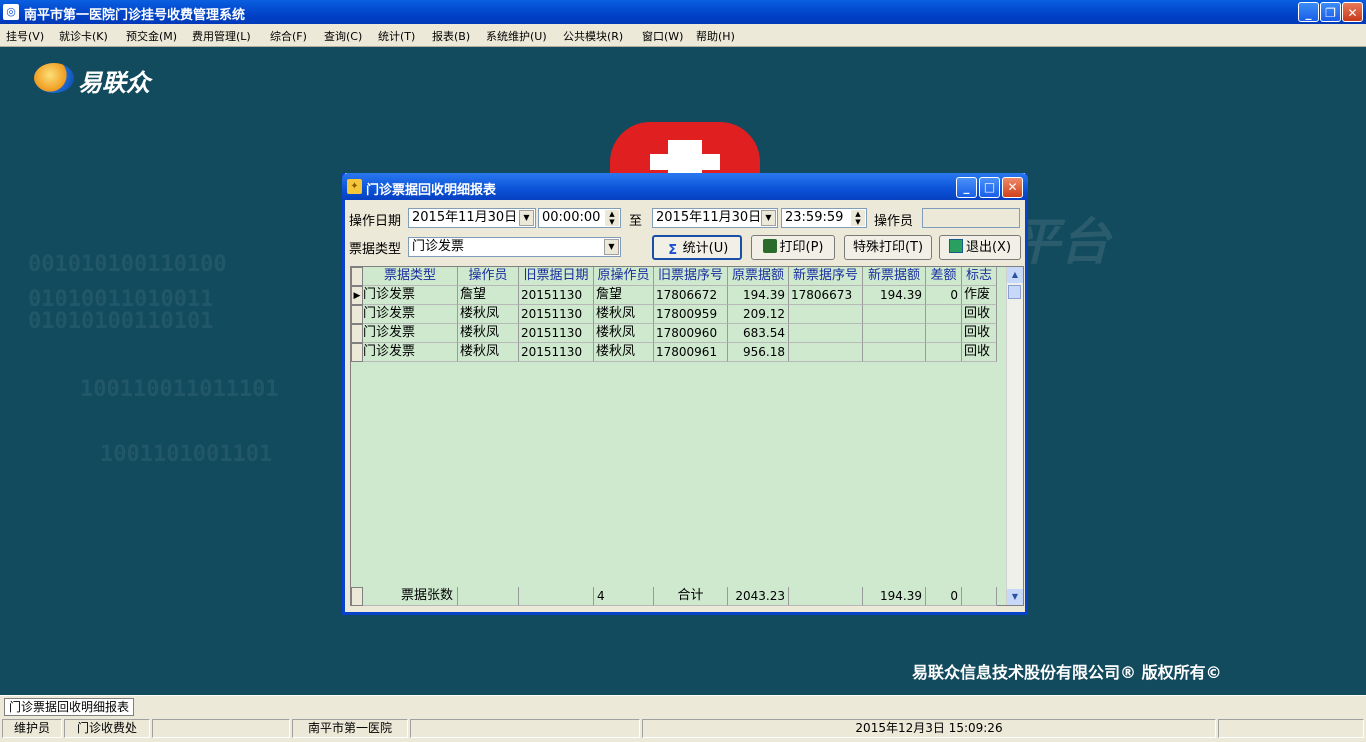 The height and width of the screenshot is (742, 1366). I want to click on scroll-up-icon: ▲, so click(1015, 275).